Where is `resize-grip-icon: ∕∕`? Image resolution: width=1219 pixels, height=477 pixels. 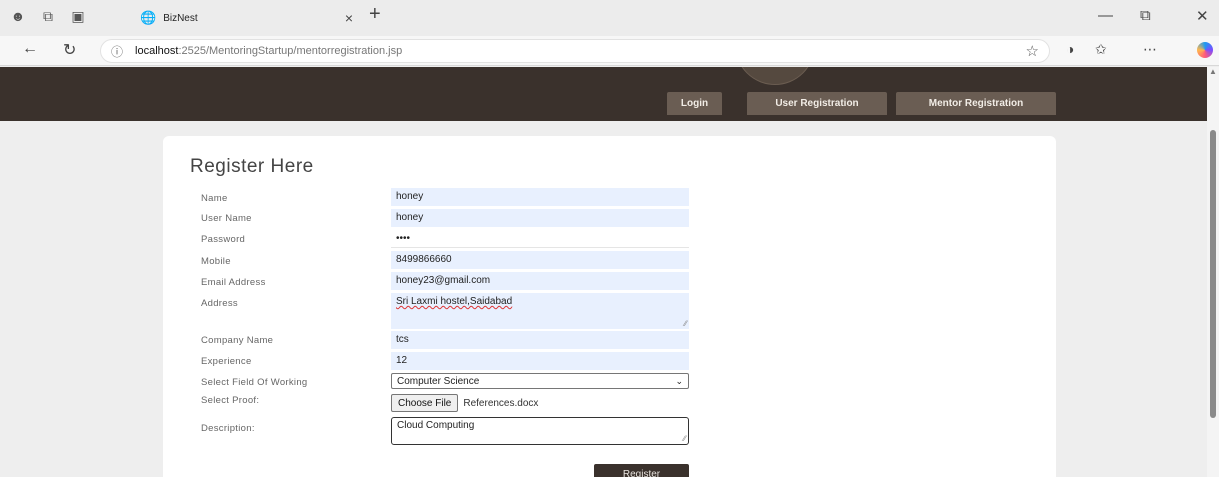
resize-grip-icon: ∕∕ is located at coordinates (685, 323).